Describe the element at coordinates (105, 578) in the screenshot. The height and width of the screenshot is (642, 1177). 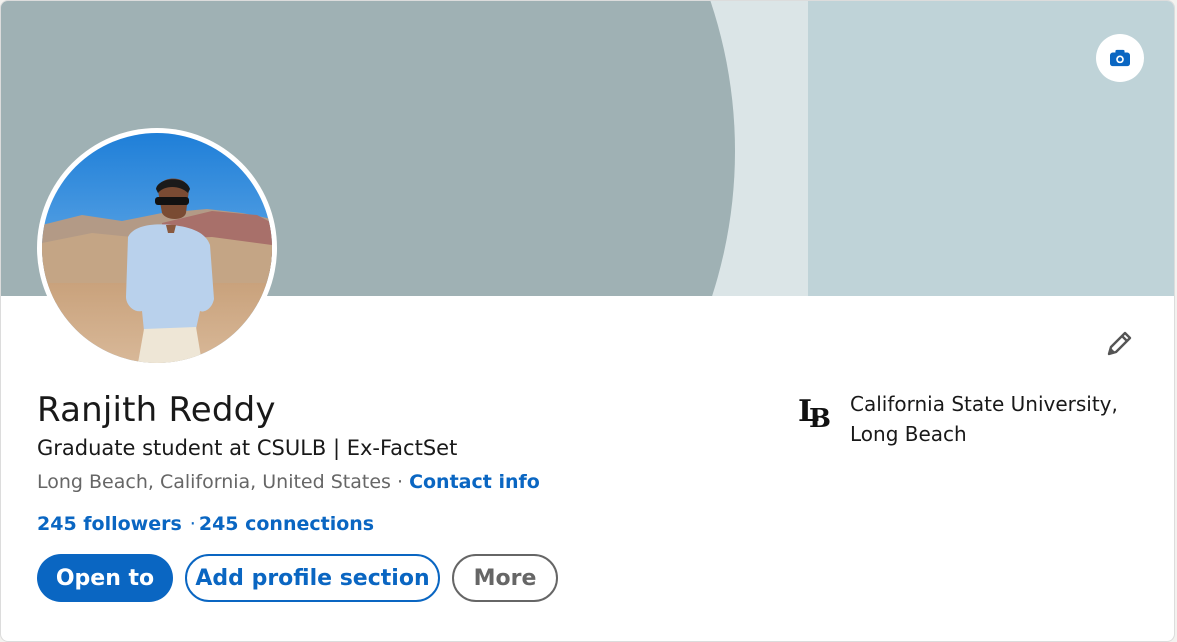
I see `open-to-button: Open to` at that location.